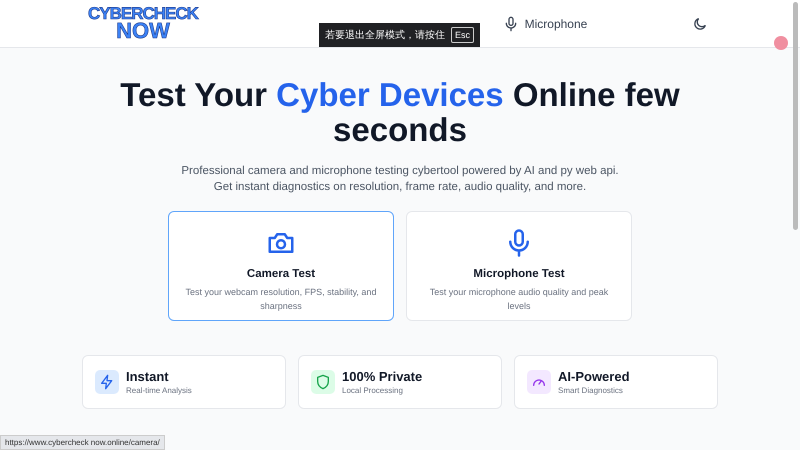 The width and height of the screenshot is (800, 450). I want to click on card-title: Camera Test, so click(281, 274).